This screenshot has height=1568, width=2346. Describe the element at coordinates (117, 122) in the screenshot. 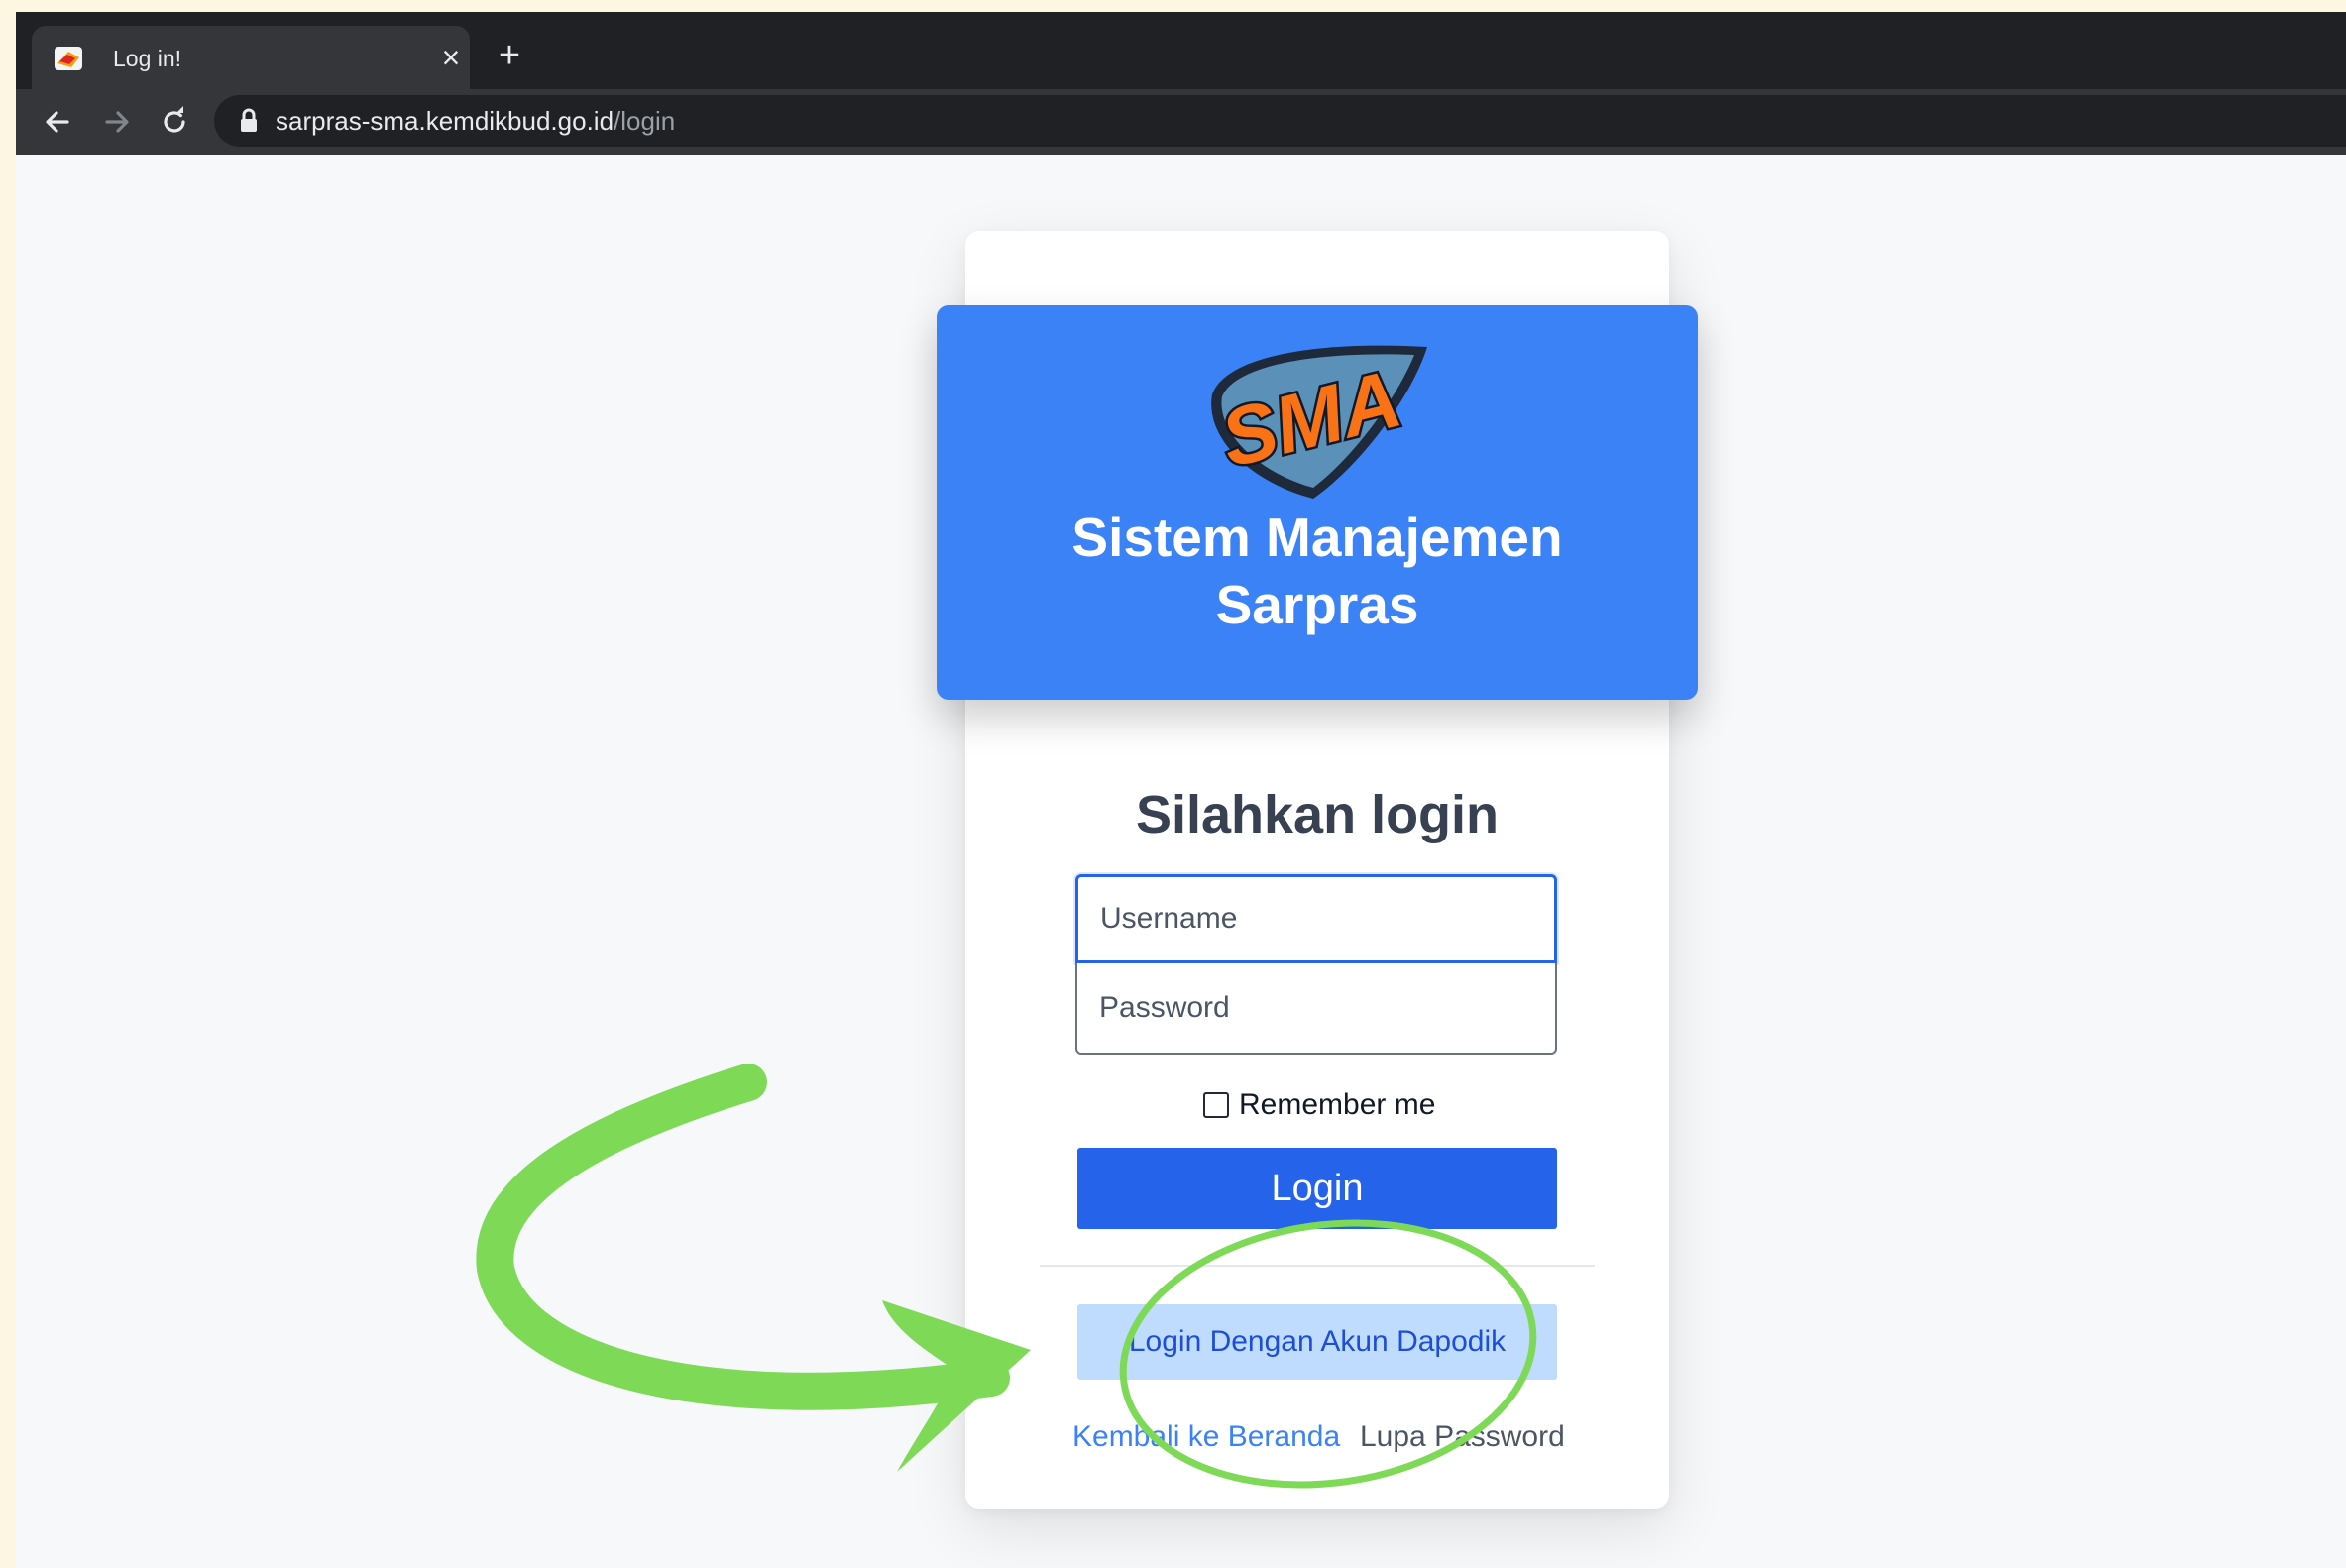

I see `forward-arrow-icon` at that location.